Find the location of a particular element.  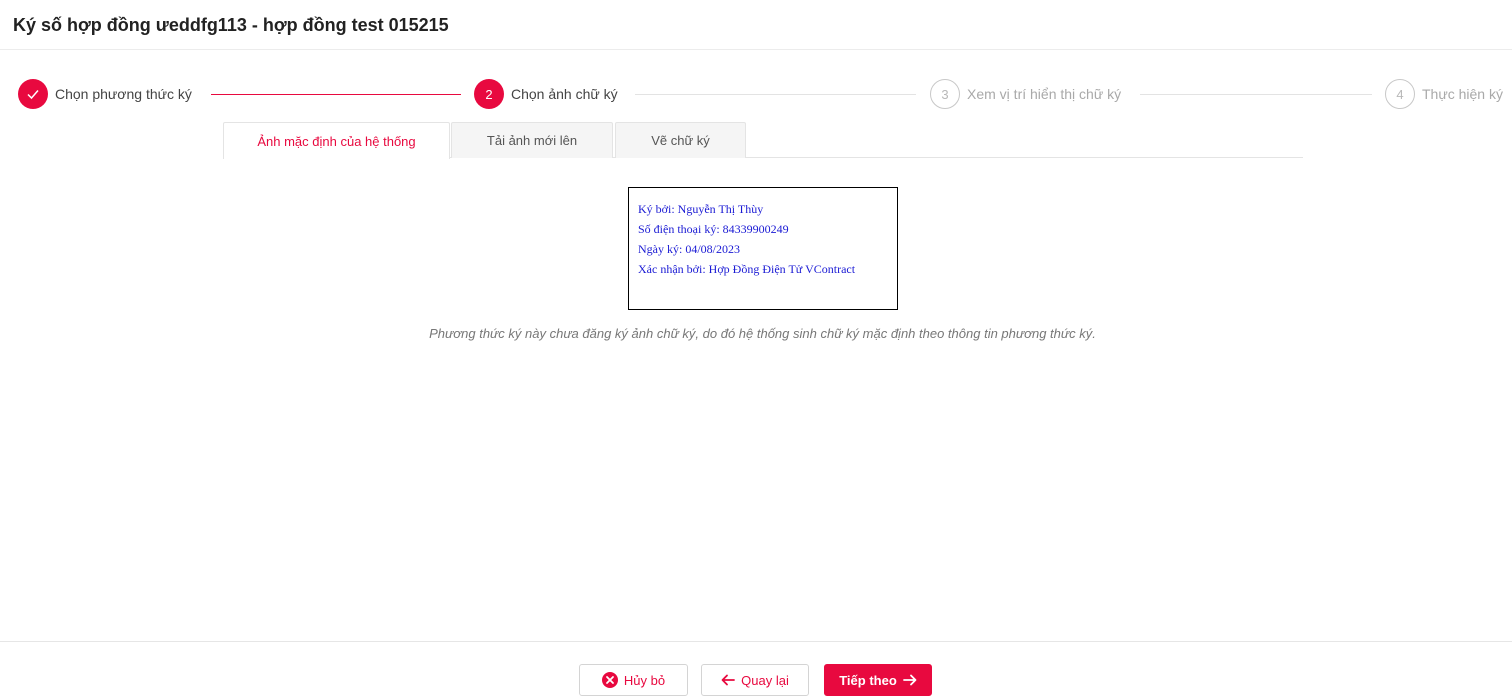

check-icon is located at coordinates (33, 94).